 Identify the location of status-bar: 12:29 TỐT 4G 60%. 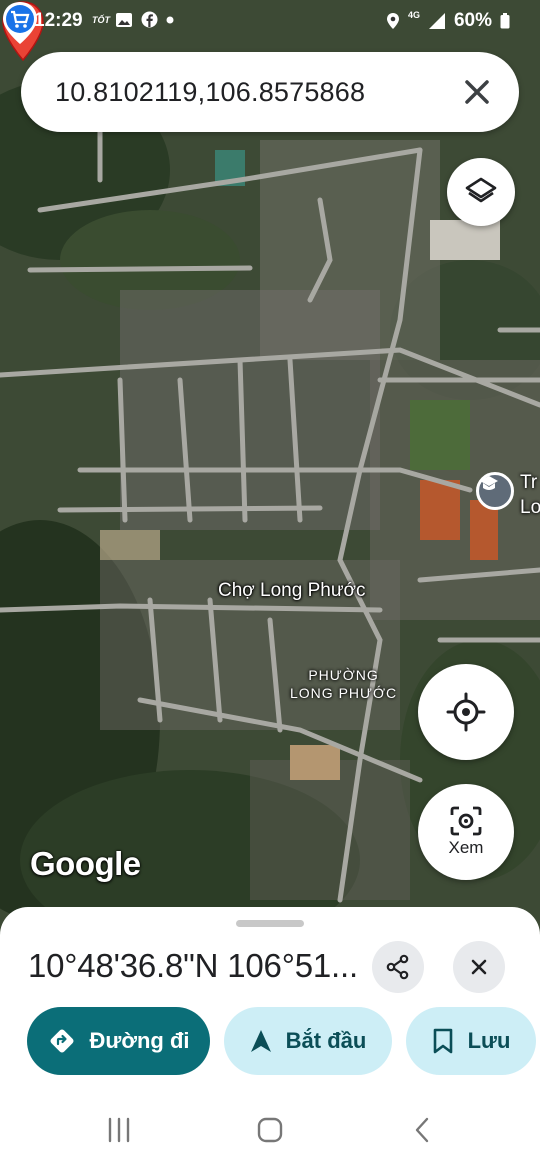
(270, 21).